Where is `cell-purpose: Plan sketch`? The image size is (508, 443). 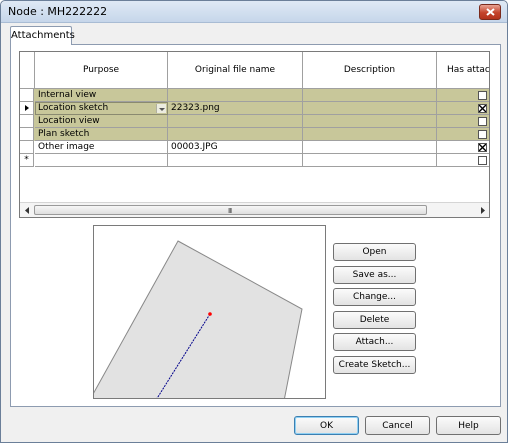 cell-purpose: Plan sketch is located at coordinates (101, 134).